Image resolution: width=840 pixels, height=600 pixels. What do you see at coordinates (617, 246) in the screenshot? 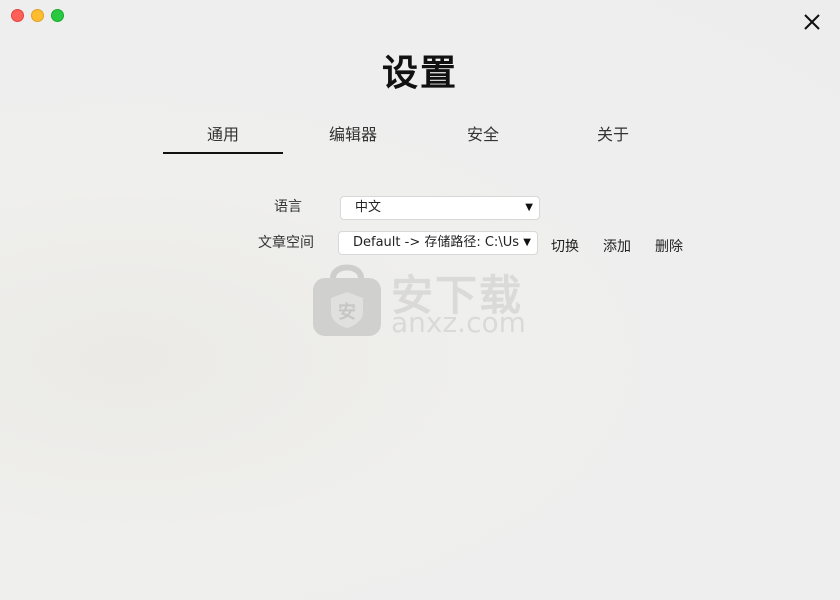
I see `add-workspace-button: 添加` at bounding box center [617, 246].